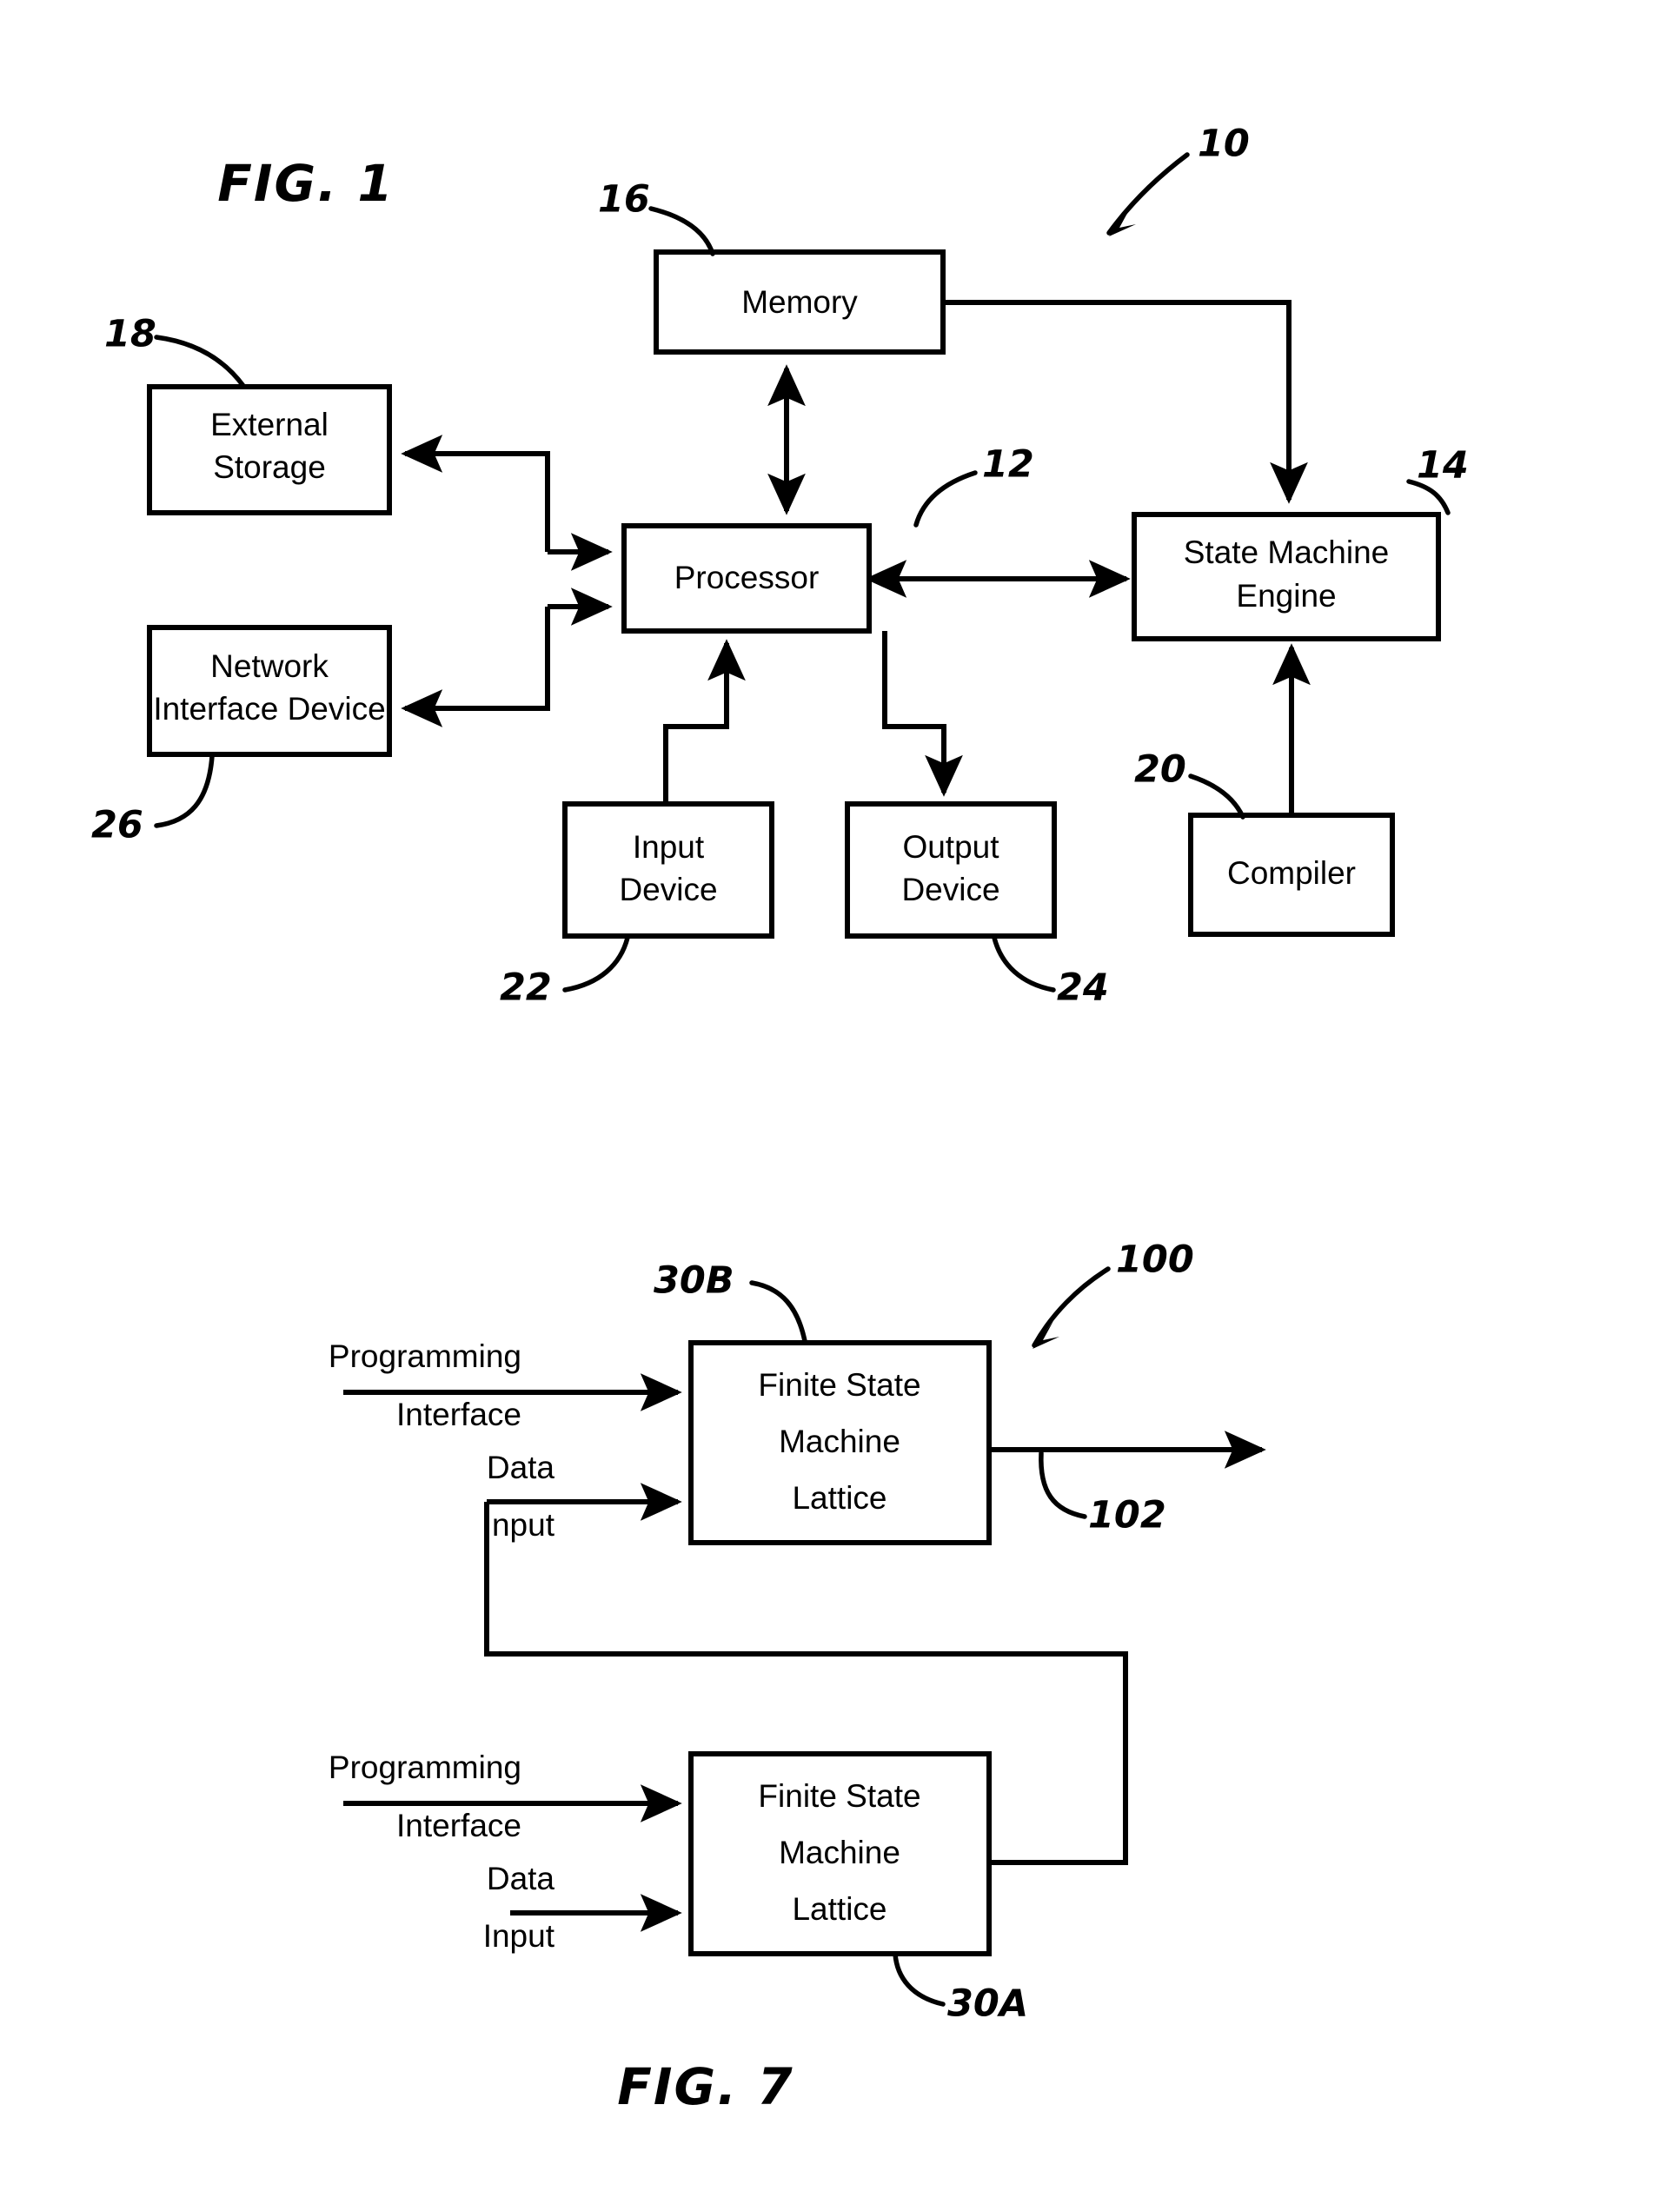  What do you see at coordinates (425, 1768) in the screenshot?
I see `label-programming-bottom: Programming` at bounding box center [425, 1768].